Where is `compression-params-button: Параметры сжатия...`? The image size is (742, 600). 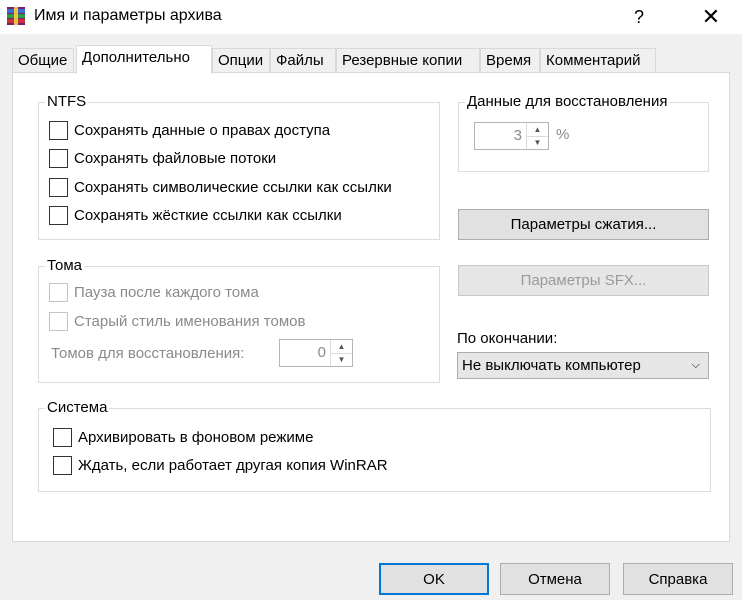
compression-params-button: Параметры сжатия... is located at coordinates (583, 224).